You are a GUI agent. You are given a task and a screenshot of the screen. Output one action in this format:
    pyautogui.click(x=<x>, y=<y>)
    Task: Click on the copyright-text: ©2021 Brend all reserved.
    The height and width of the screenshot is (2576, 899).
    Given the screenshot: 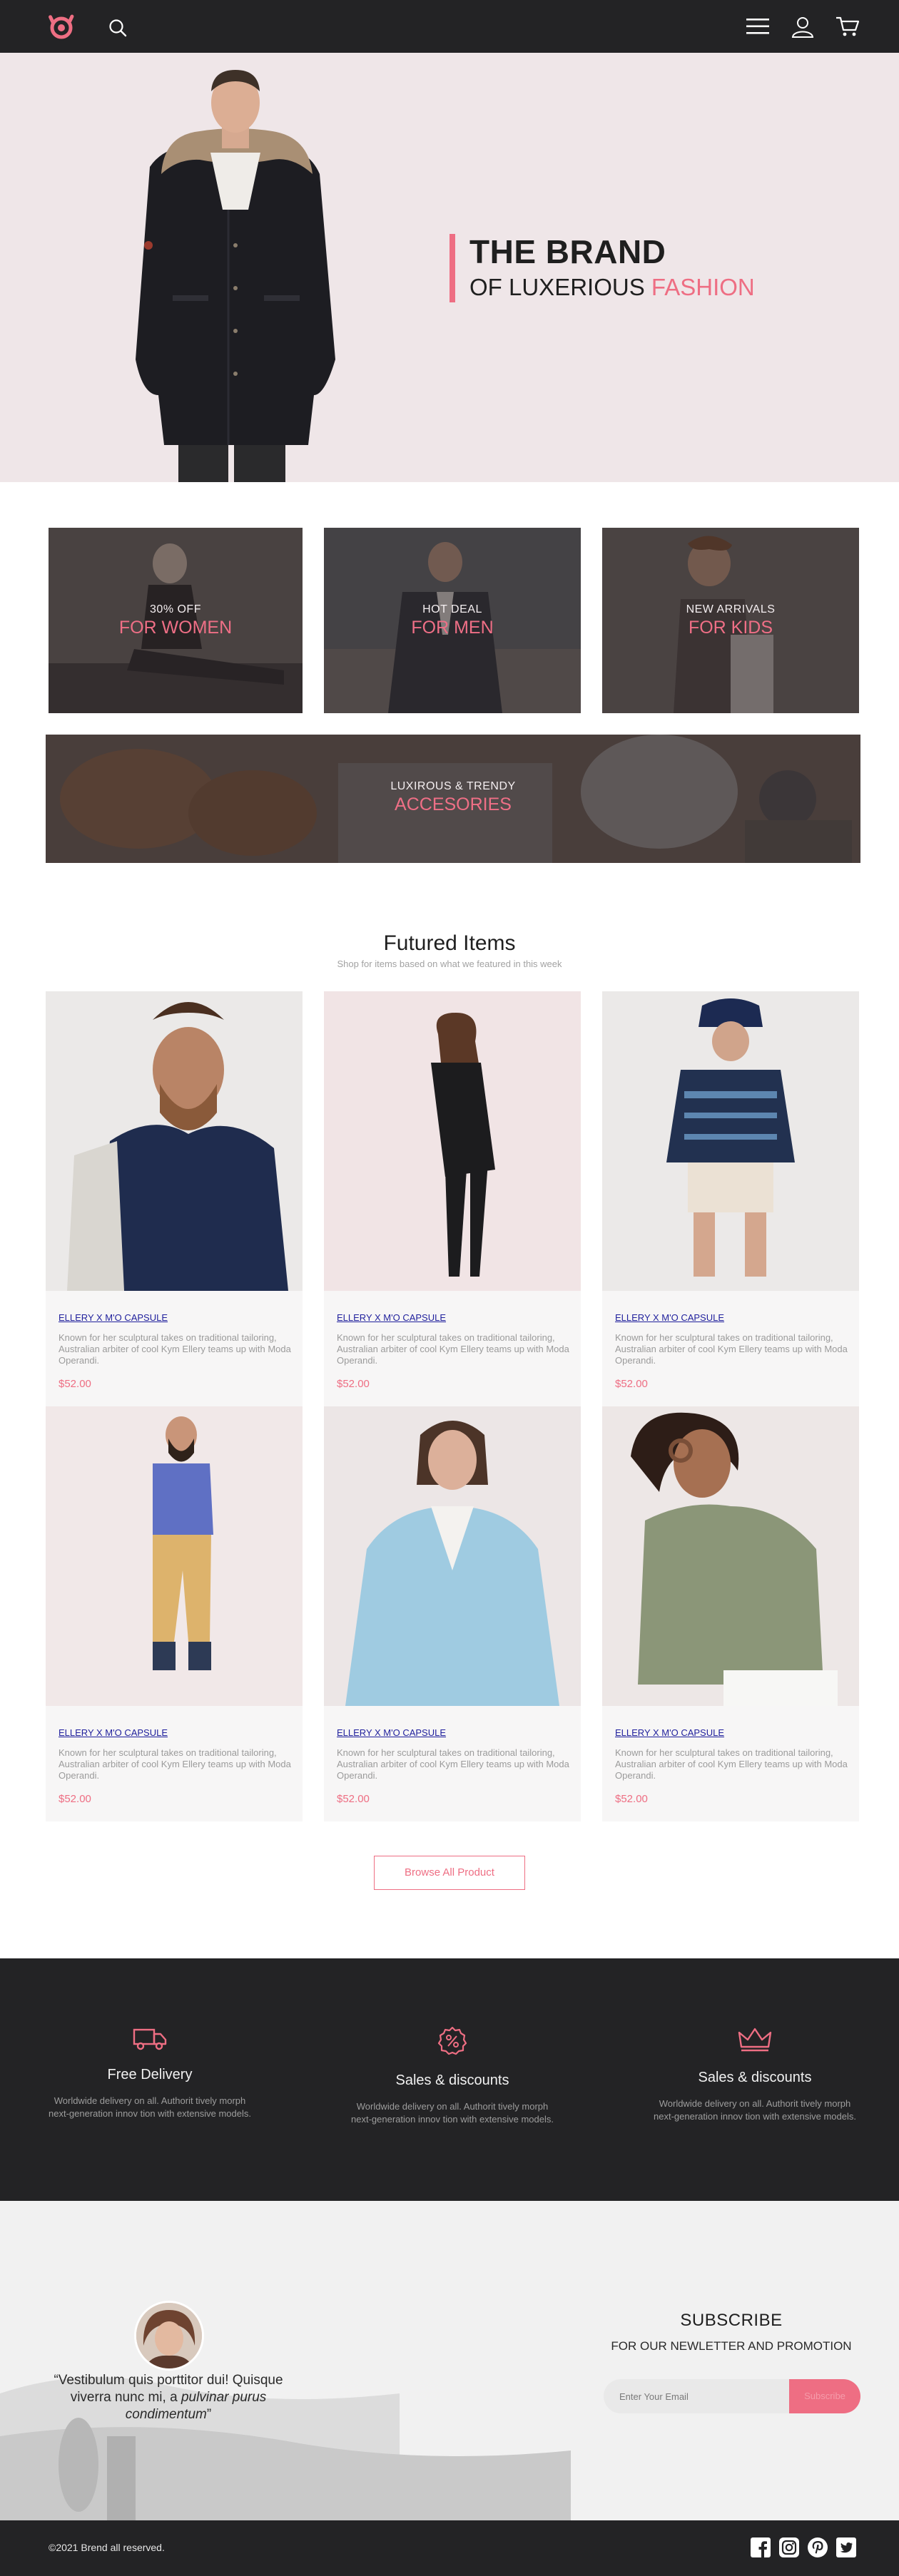 What is the action you would take?
    pyautogui.click(x=107, y=2548)
    